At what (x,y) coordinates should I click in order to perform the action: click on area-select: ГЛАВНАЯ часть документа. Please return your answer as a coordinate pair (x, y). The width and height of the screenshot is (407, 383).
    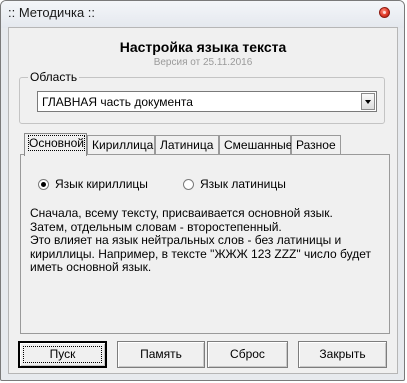
    Looking at the image, I should click on (207, 101).